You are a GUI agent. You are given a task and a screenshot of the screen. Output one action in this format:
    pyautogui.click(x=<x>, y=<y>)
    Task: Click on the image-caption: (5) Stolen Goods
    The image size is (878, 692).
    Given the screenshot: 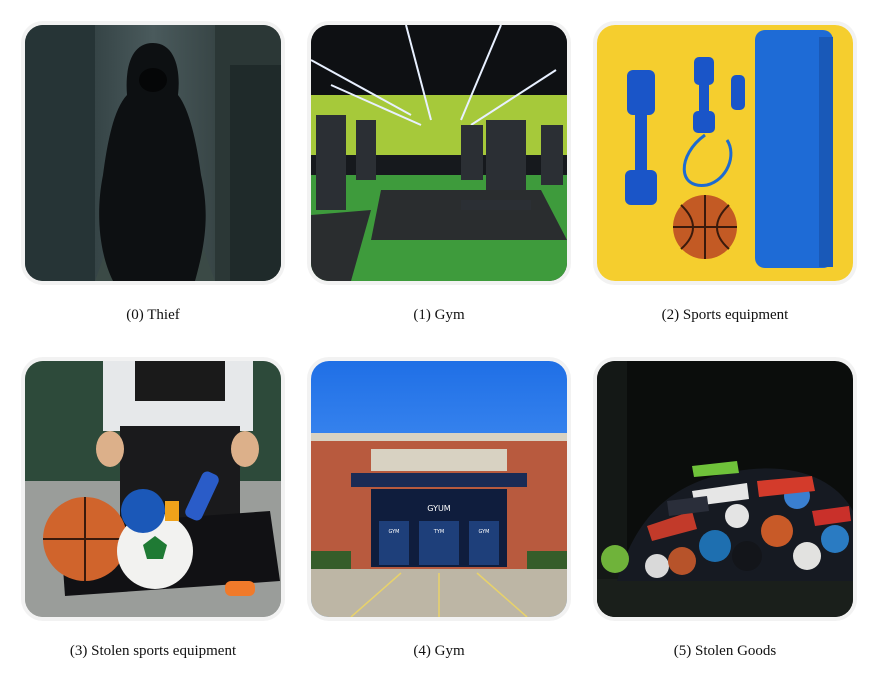 What is the action you would take?
    pyautogui.click(x=725, y=651)
    